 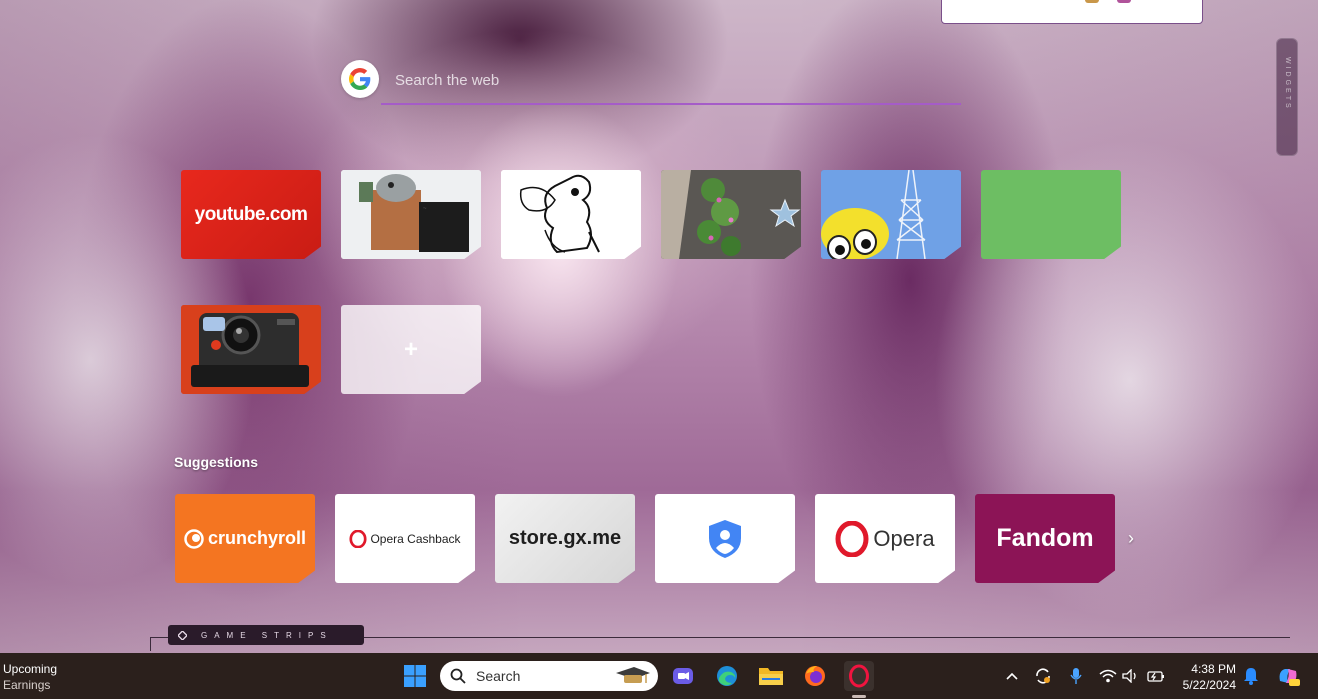 I want to click on suggestion-fandom-label: Fandom, so click(x=1045, y=538).